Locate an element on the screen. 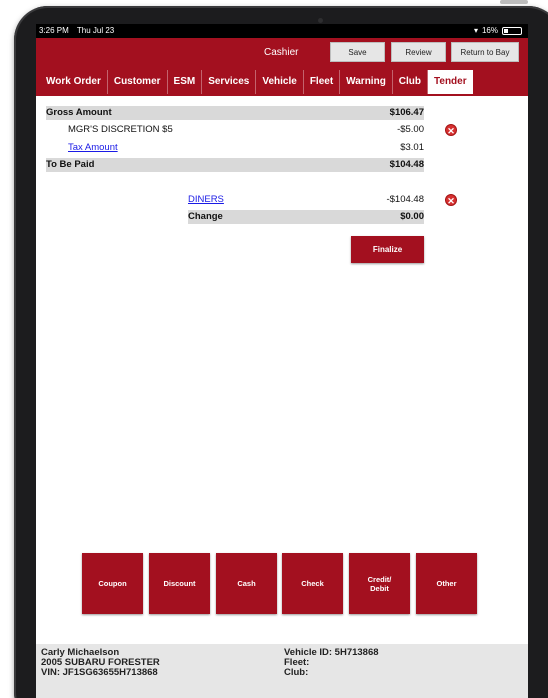 The image size is (548, 698). page-title: Cashier is located at coordinates (281, 52).